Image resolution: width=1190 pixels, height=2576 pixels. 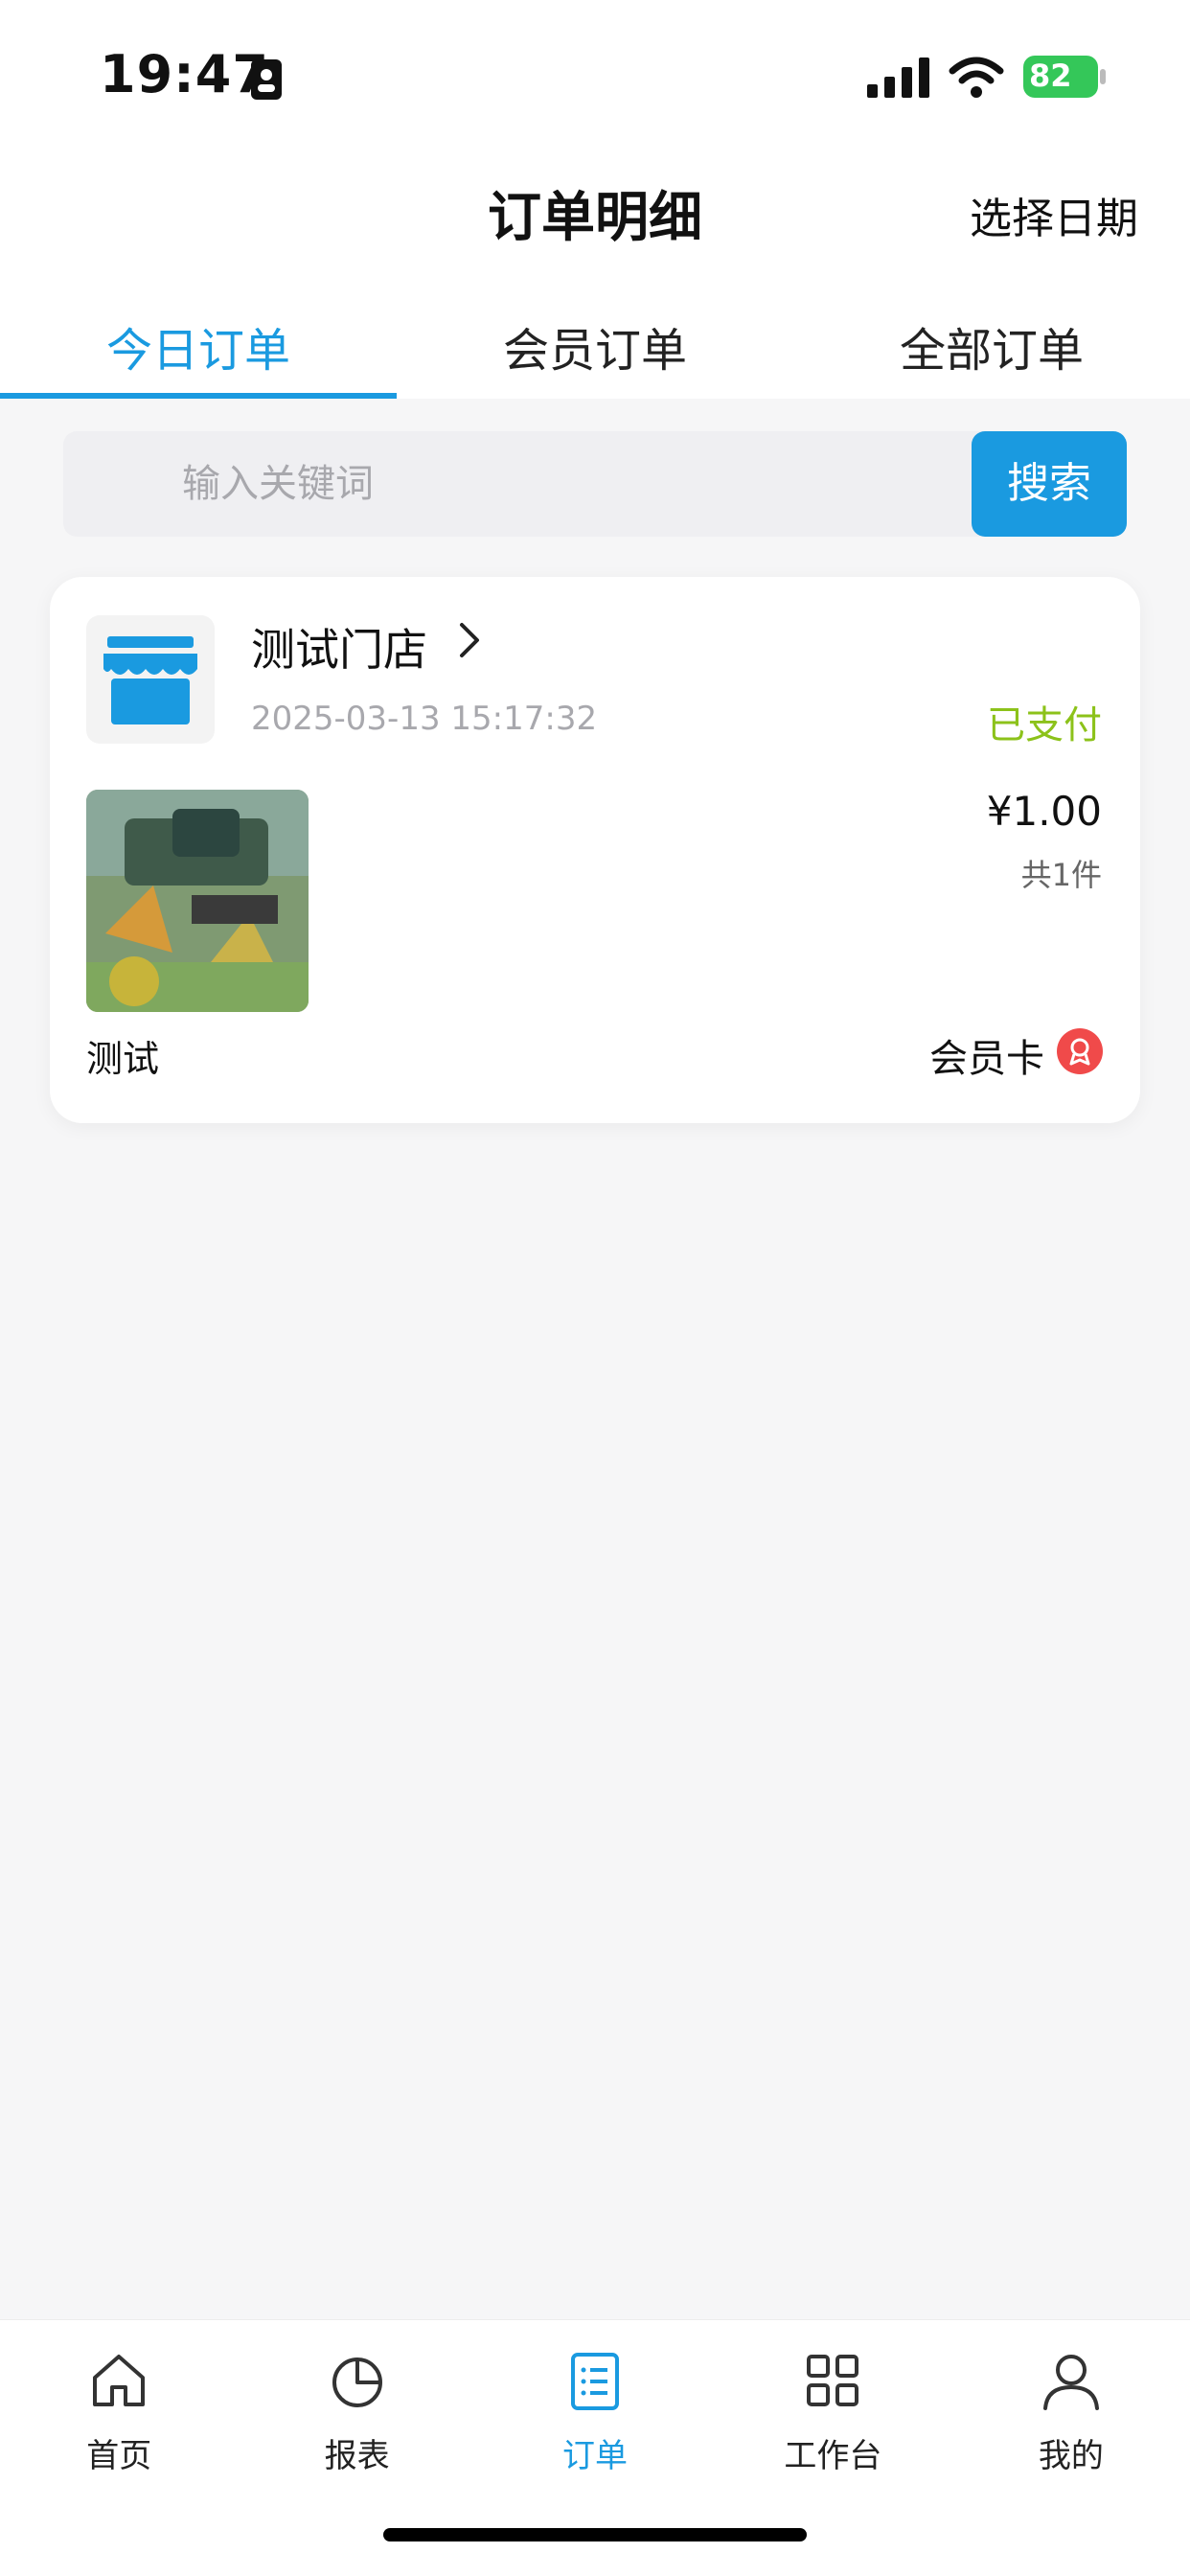 I want to click on tabbar-label: 首页, so click(x=119, y=2456).